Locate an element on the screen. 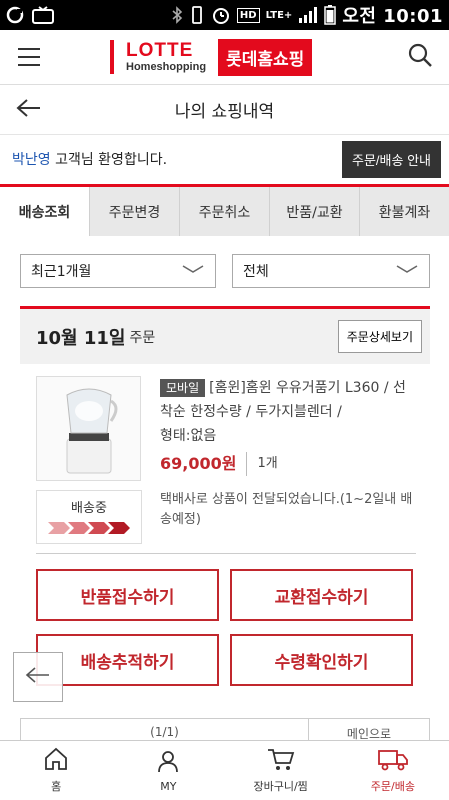 This screenshot has height=800, width=449. page-title: 나의 쇼핑내역 is located at coordinates (224, 112).